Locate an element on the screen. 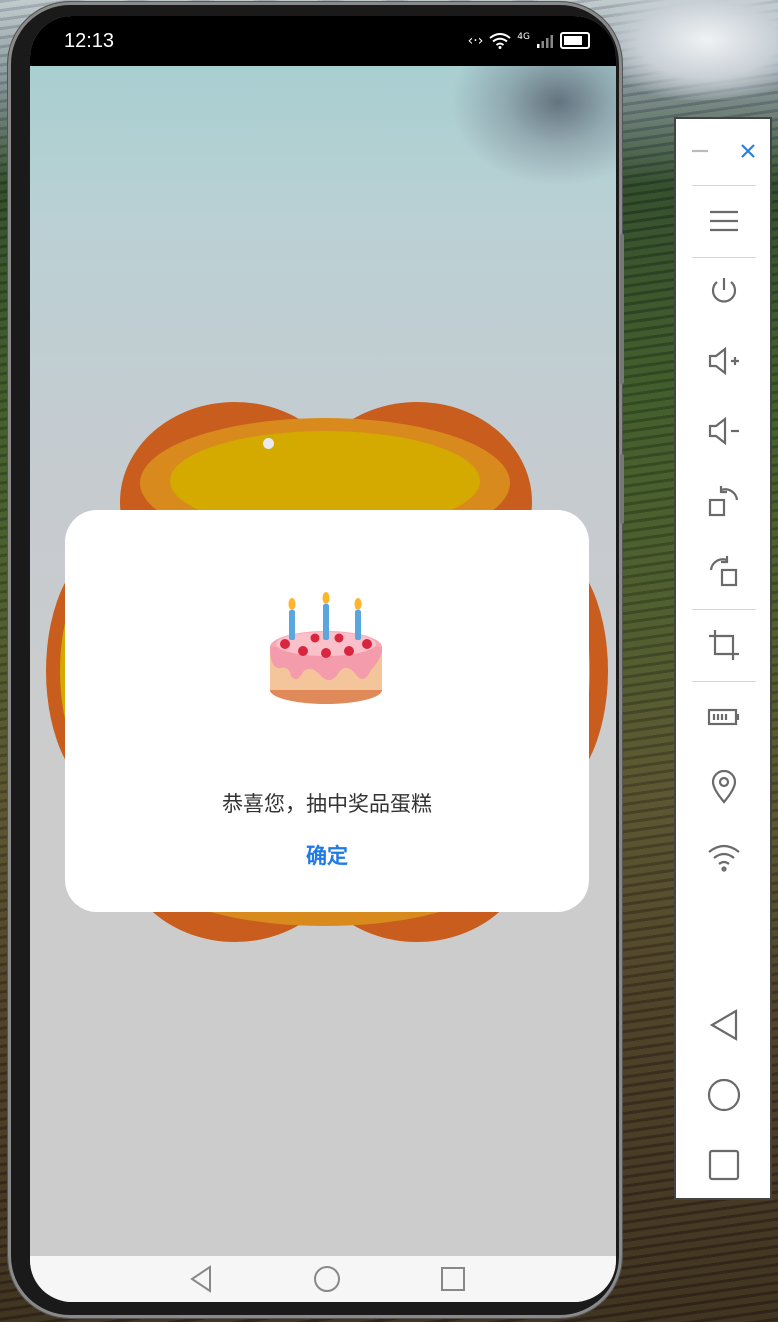 This screenshot has height=1322, width=778. close-icon is located at coordinates (748, 151).